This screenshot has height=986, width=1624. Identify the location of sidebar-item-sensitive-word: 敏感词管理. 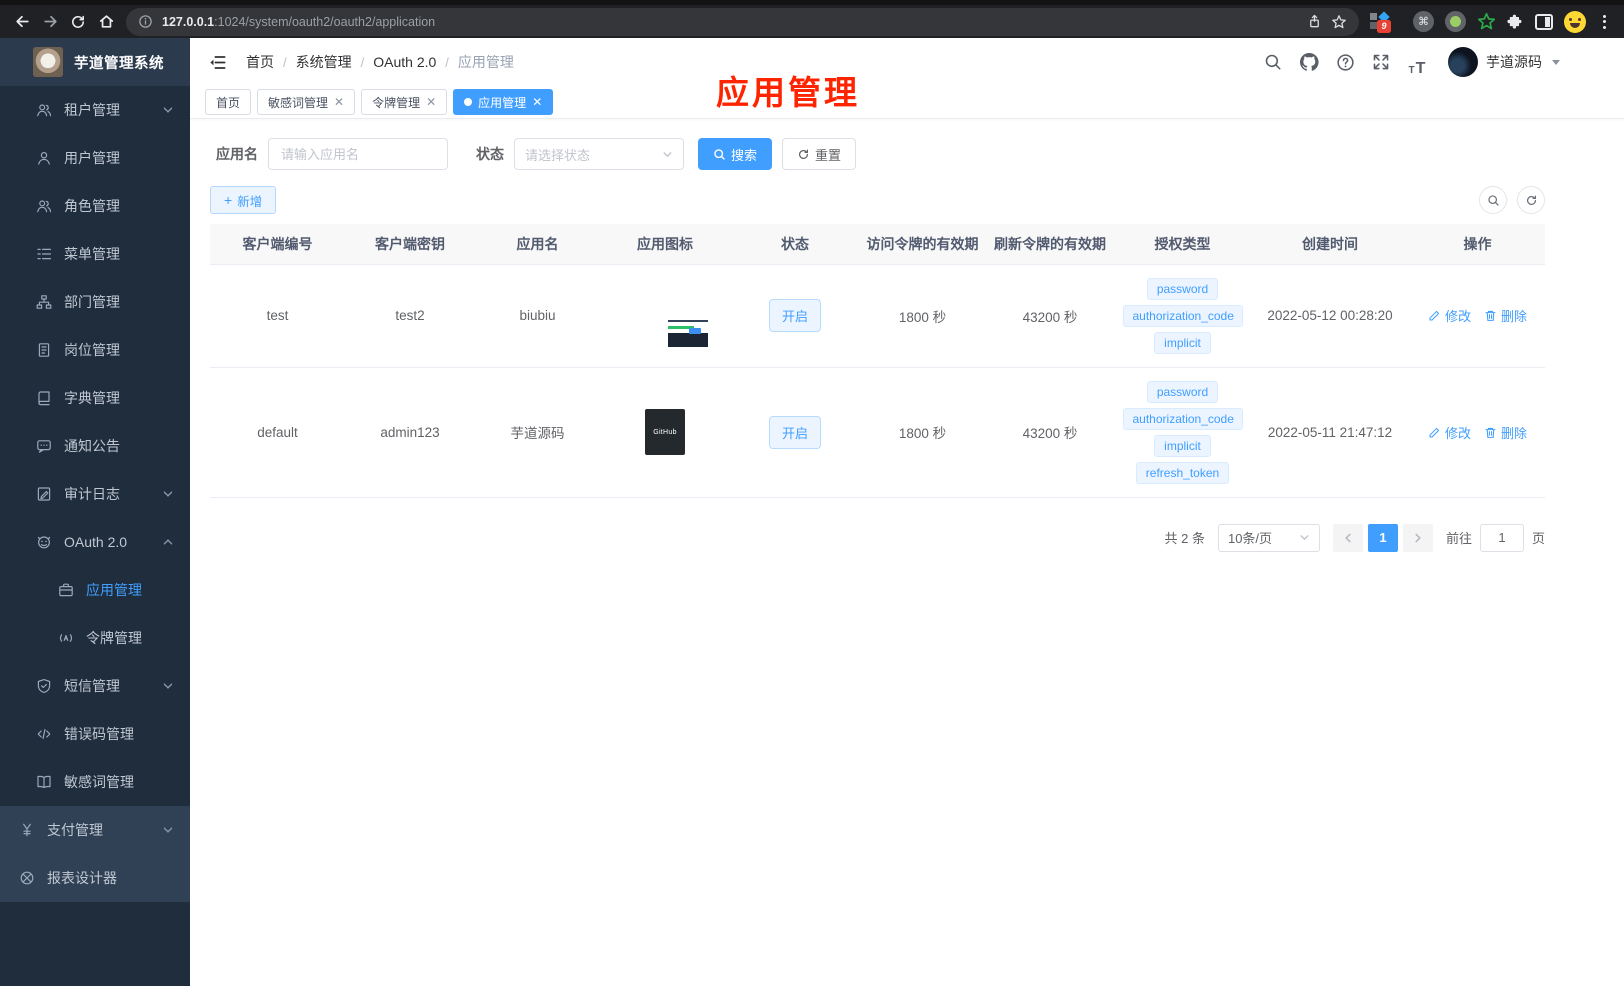
(95, 782).